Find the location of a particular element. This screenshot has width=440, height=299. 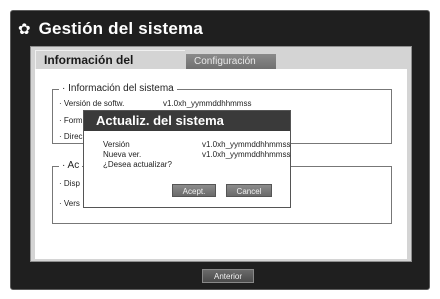

format-row: · Form is located at coordinates (71, 120).